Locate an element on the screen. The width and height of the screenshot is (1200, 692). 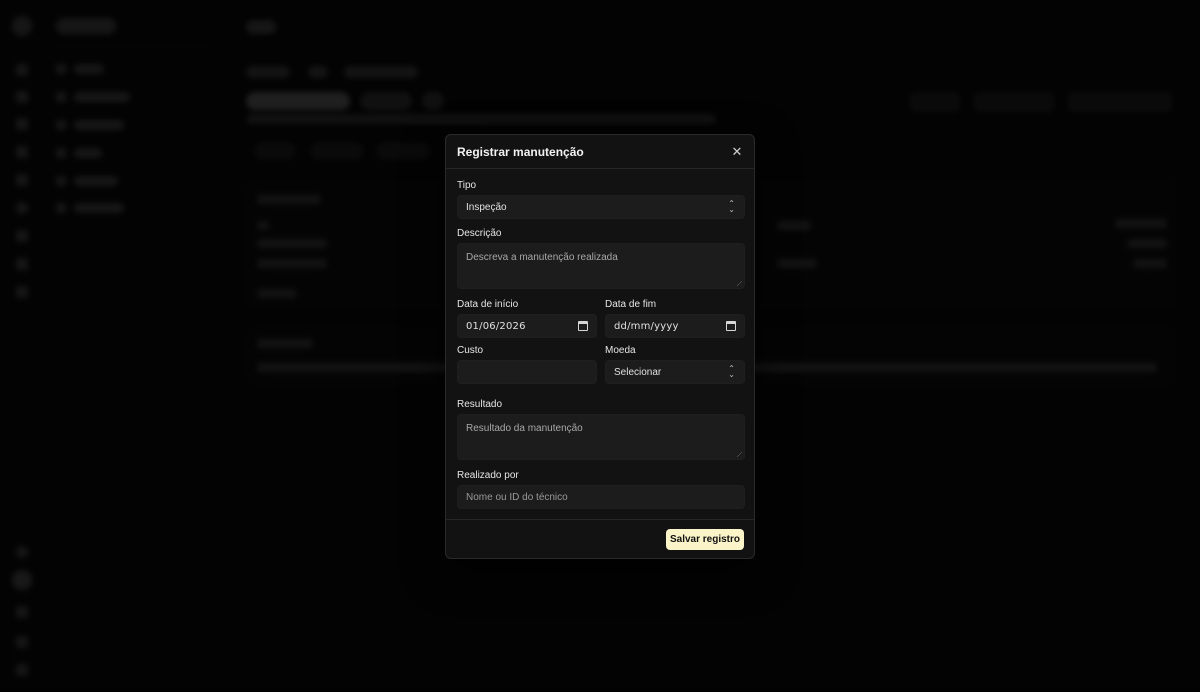
close-button: ✕ is located at coordinates (737, 152).